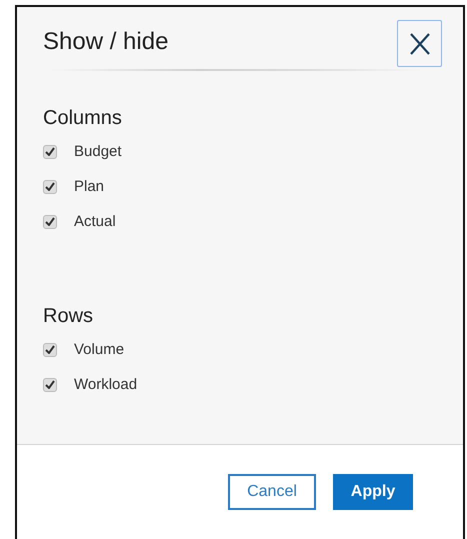 The image size is (467, 539). Describe the element at coordinates (95, 221) in the screenshot. I see `checkbox-label: Actual` at that location.